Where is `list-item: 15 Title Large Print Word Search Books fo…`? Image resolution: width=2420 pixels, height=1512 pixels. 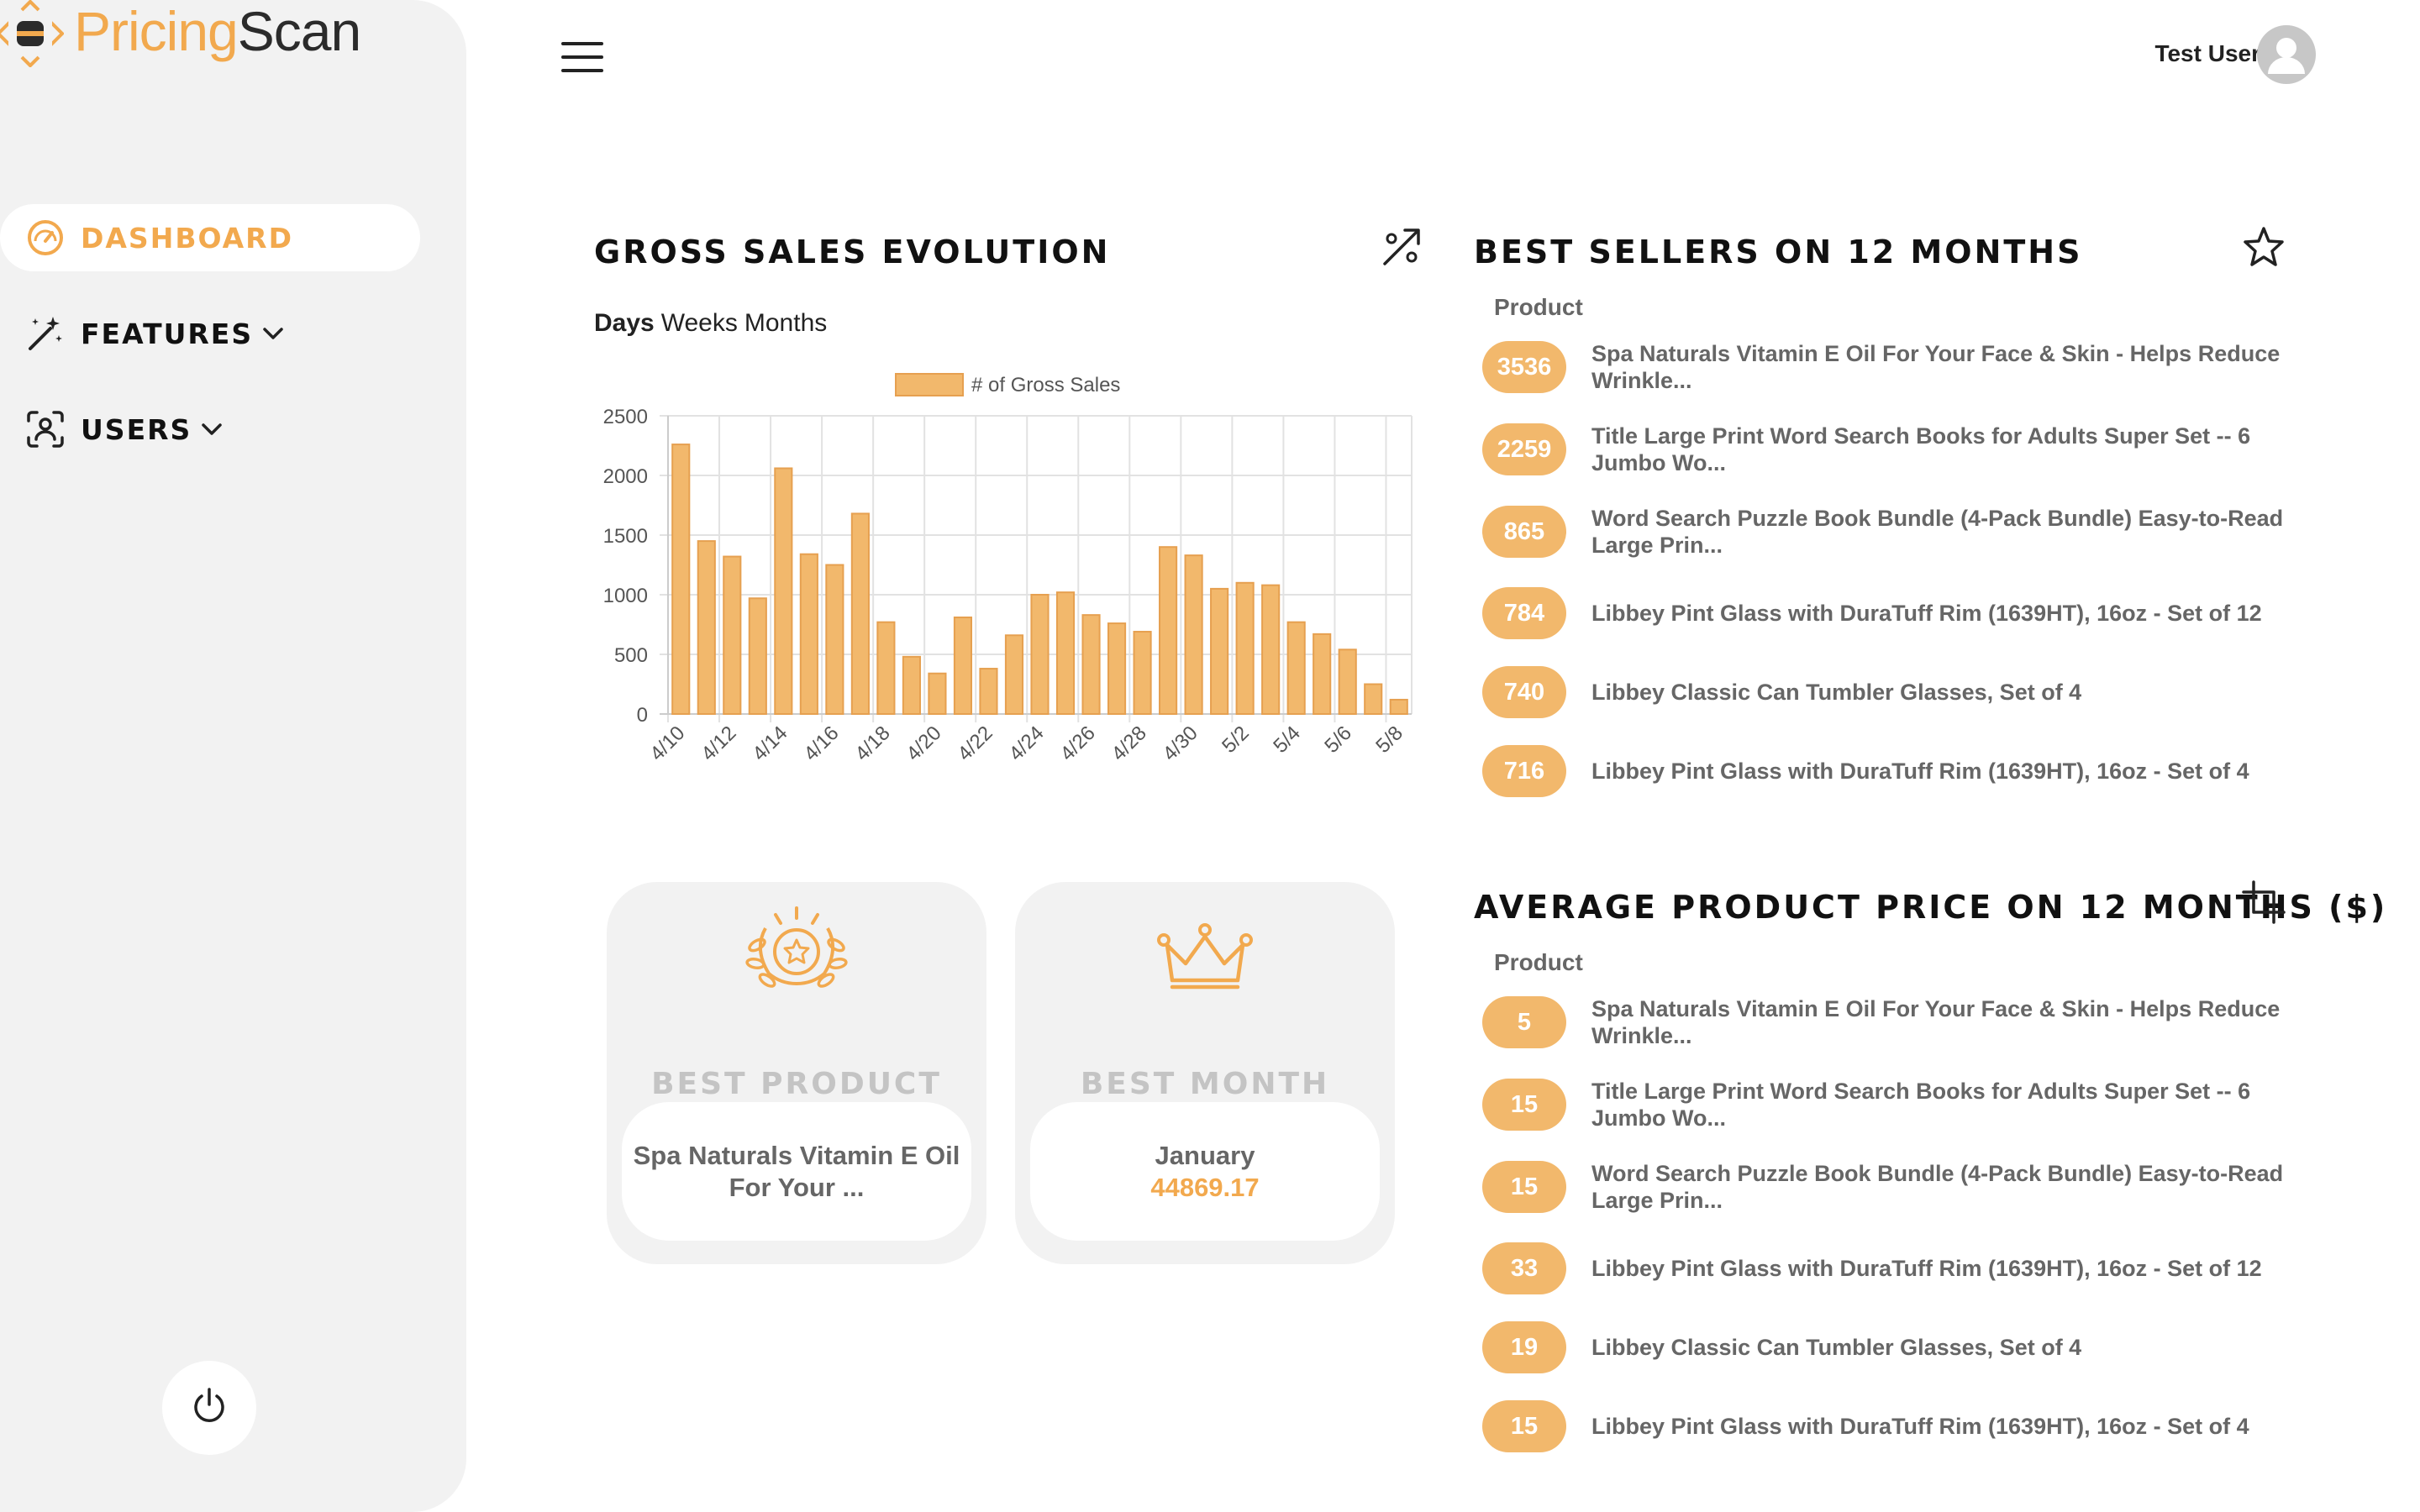 list-item: 15 Title Large Print Word Search Books fo… is located at coordinates (1894, 1104).